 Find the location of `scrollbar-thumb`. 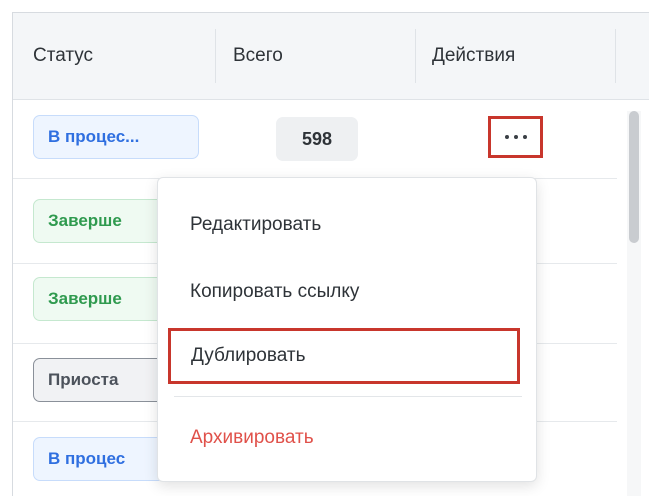

scrollbar-thumb is located at coordinates (634, 177).